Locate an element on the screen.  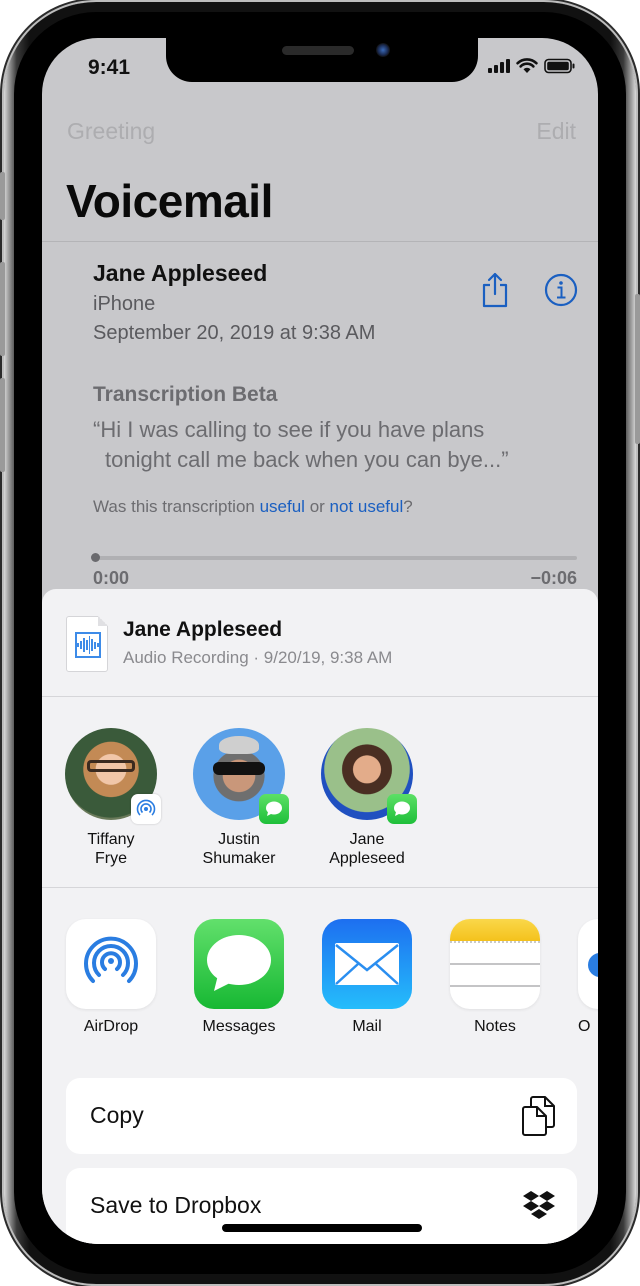
info-icon is located at coordinates (561, 290).